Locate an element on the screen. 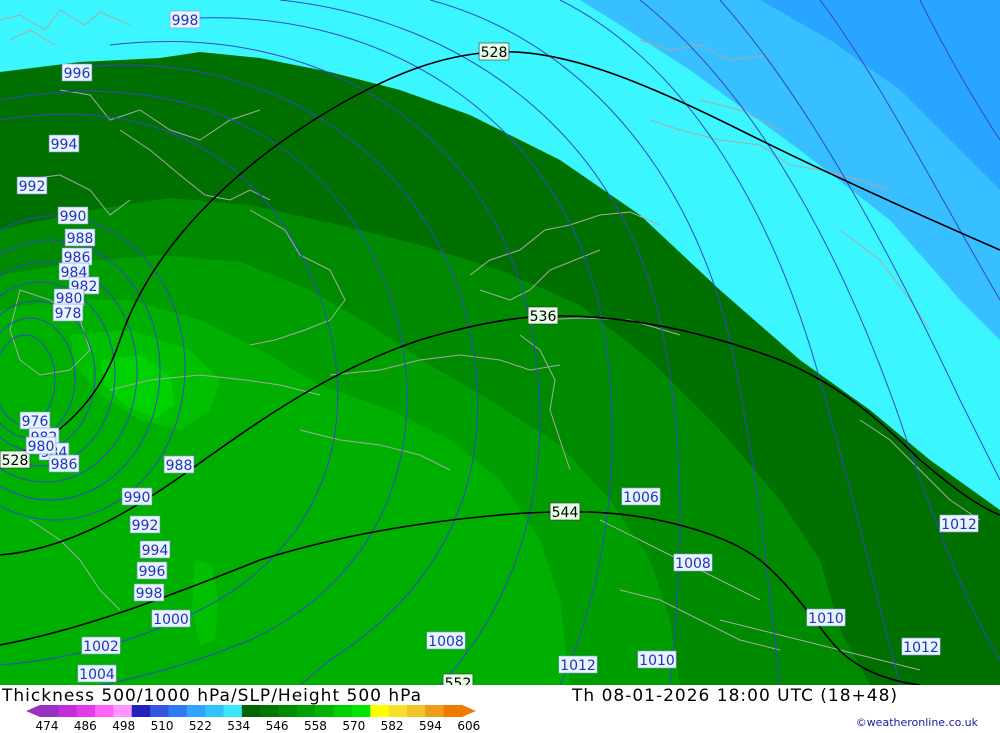 The width and height of the screenshot is (1000, 733). height-label: 544 is located at coordinates (565, 511).